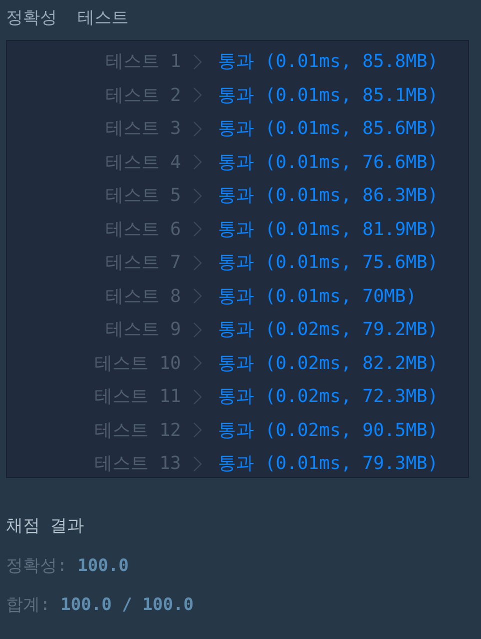  What do you see at coordinates (328, 430) in the screenshot?
I see `test-result: 통과 (0.02ms, 90.5MB)` at bounding box center [328, 430].